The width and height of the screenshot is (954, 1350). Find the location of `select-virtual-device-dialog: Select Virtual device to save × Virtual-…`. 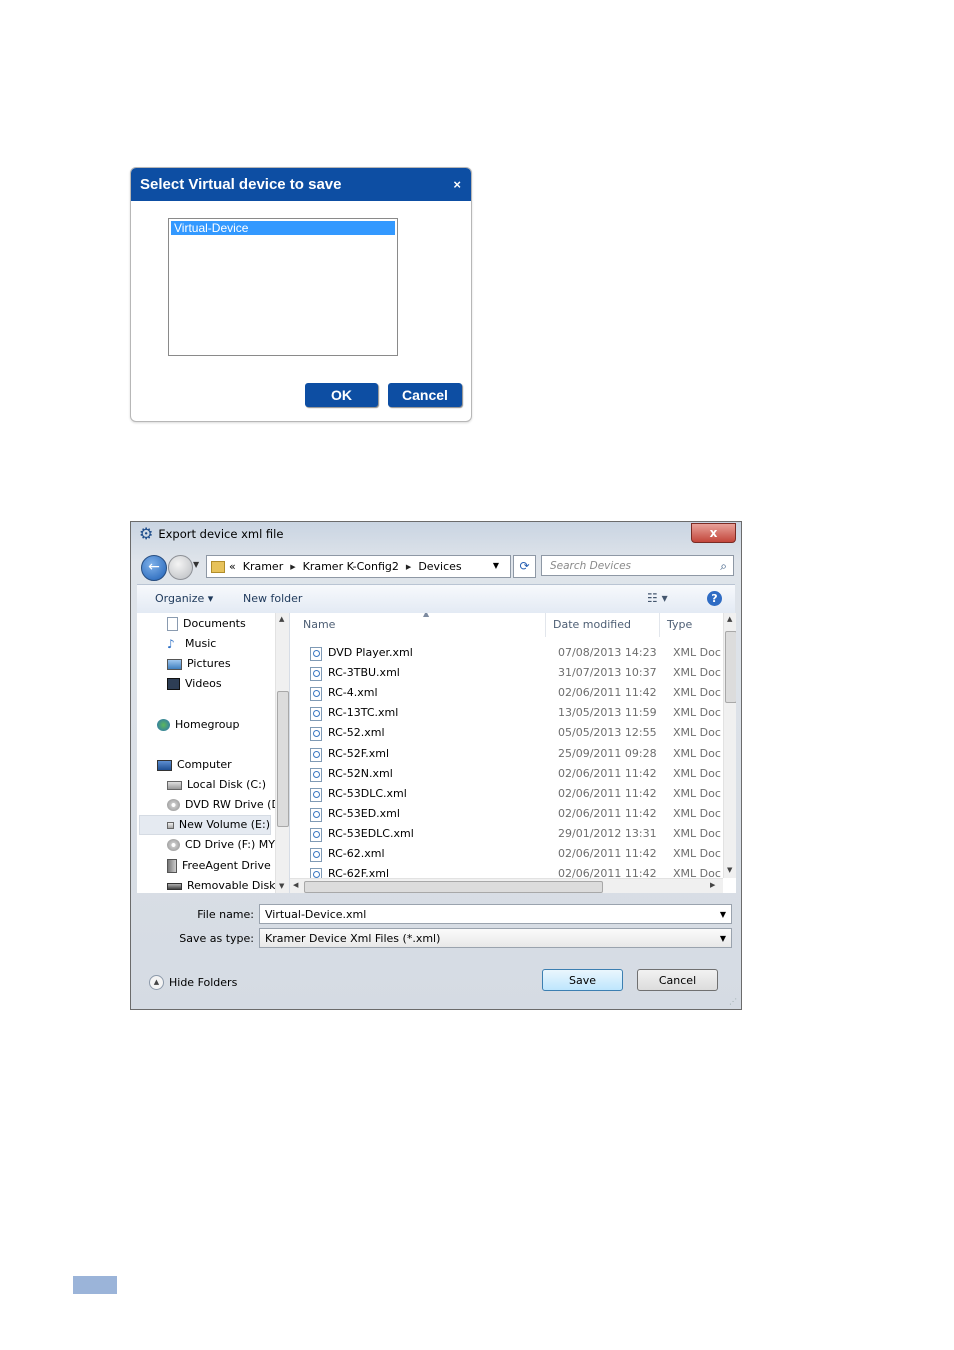

select-virtual-device-dialog: Select Virtual device to save × Virtual-… is located at coordinates (301, 294).